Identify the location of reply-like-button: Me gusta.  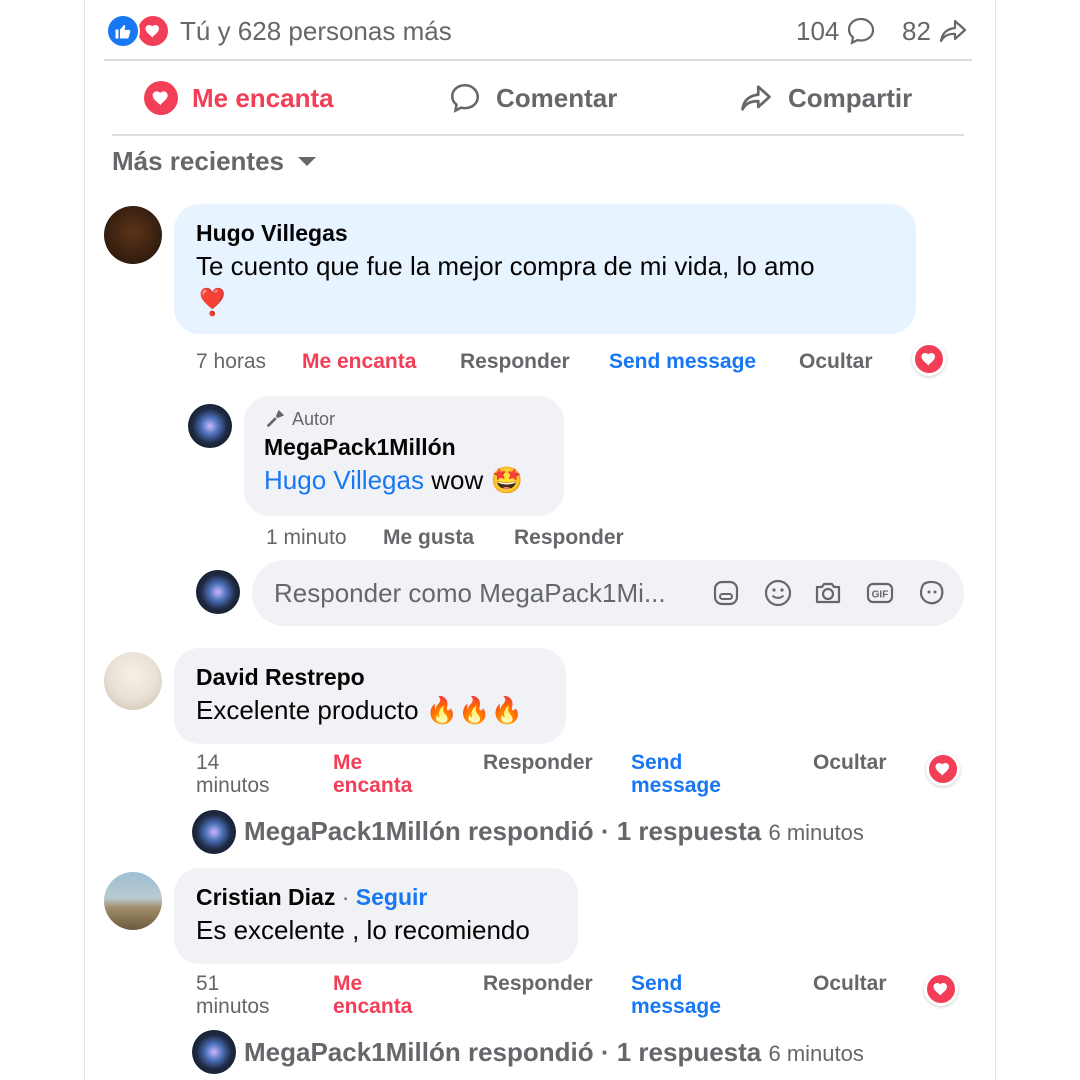
(428, 537).